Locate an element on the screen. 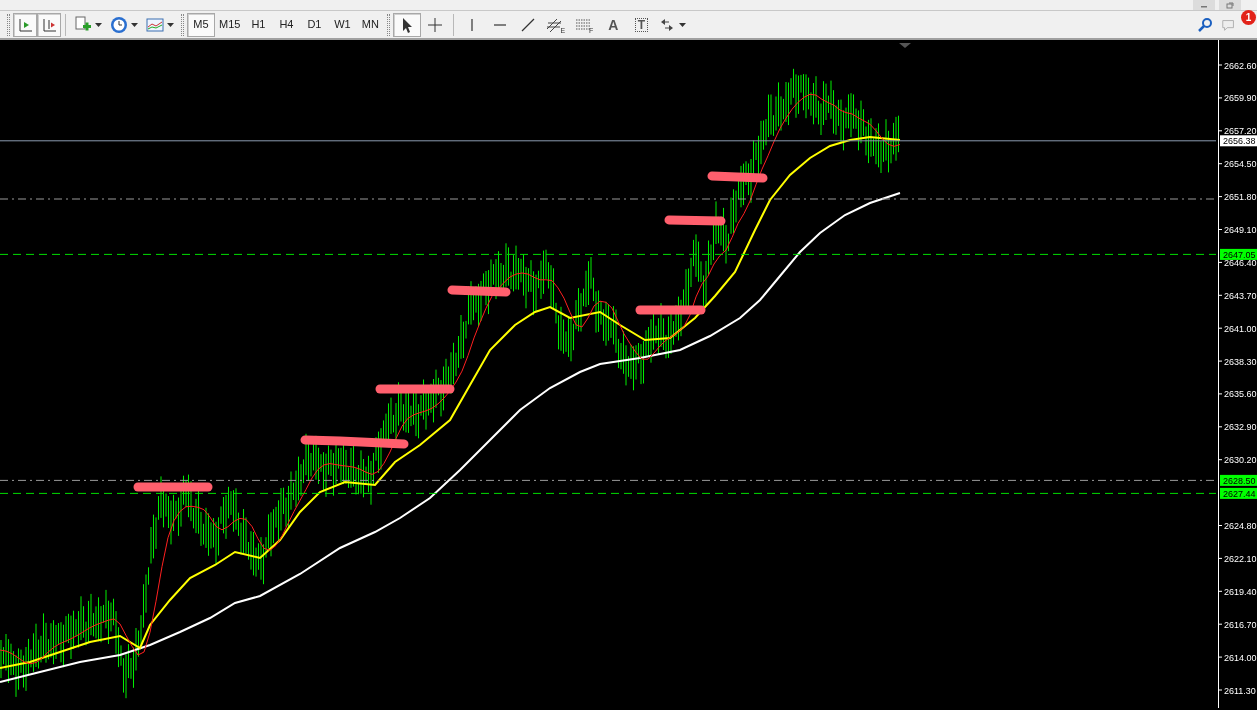  price-label: 2619.40 is located at coordinates (1240, 591).